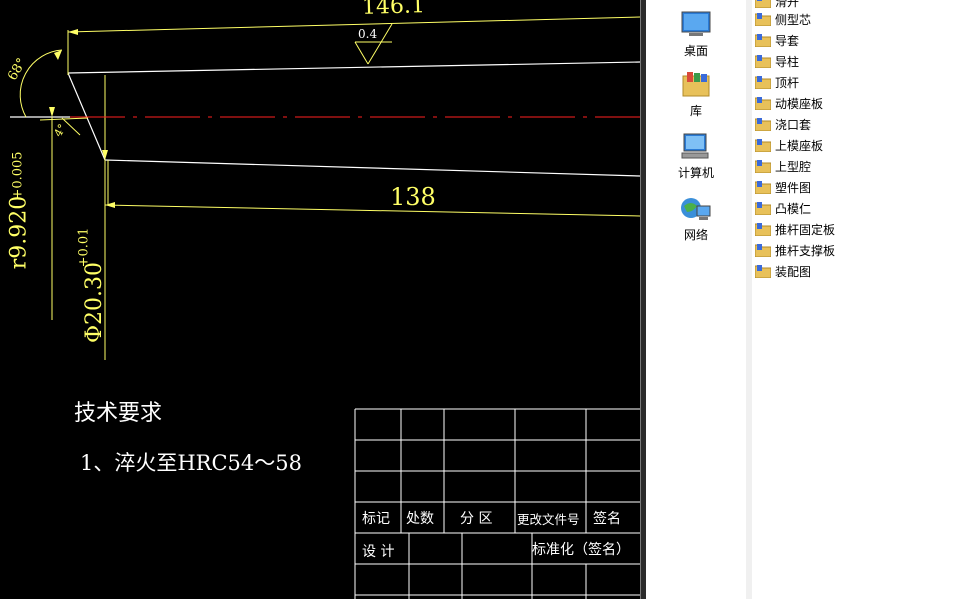  I want to click on folder-item: 推杆支撑板, so click(795, 250).